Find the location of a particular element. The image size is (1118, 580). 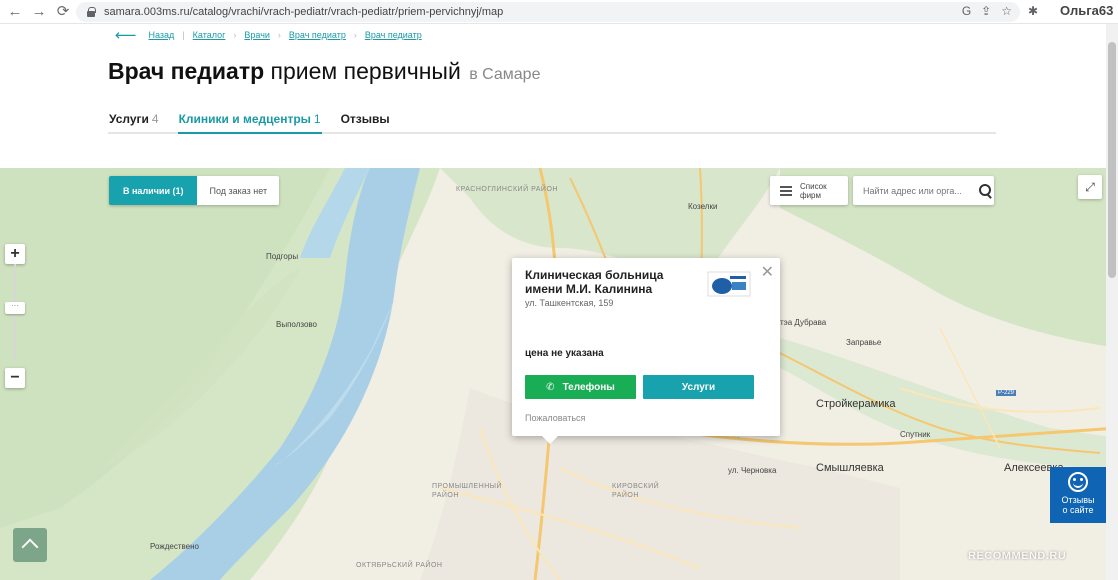

map-label-place: Рождествено is located at coordinates (174, 546).